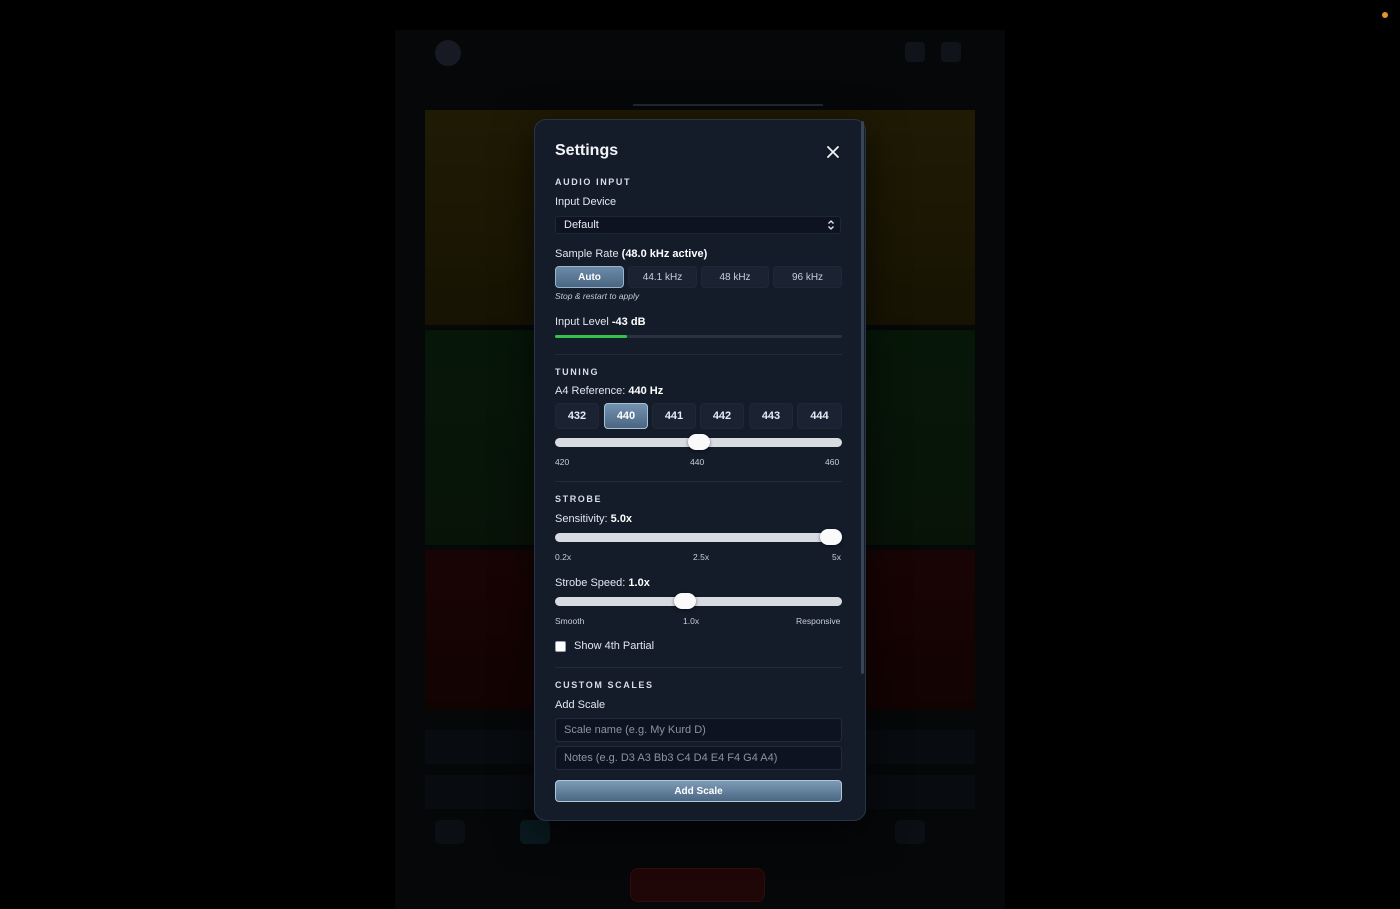 This screenshot has height=909, width=1400. I want to click on a4-reference-slider-thumb, so click(698, 442).